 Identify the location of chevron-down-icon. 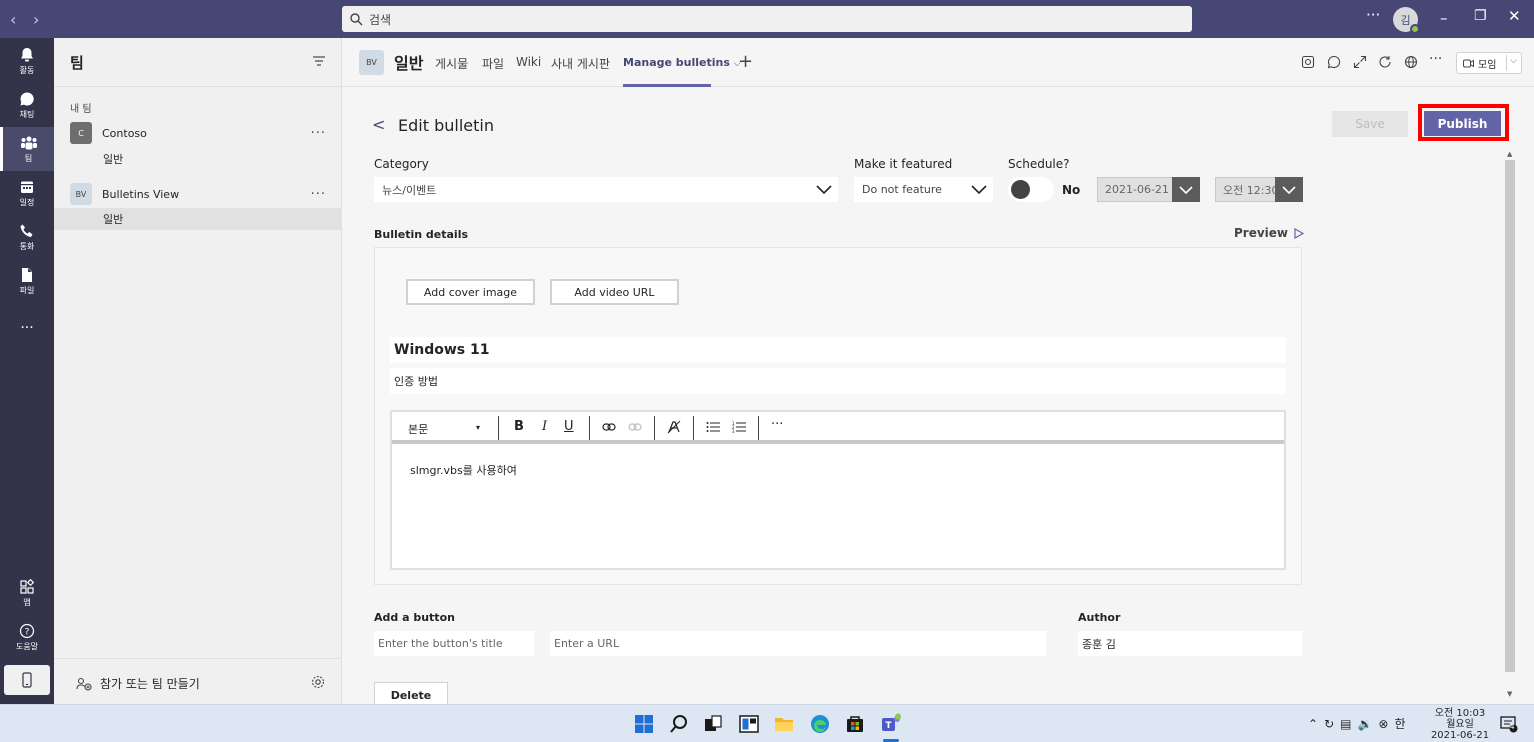
(979, 190).